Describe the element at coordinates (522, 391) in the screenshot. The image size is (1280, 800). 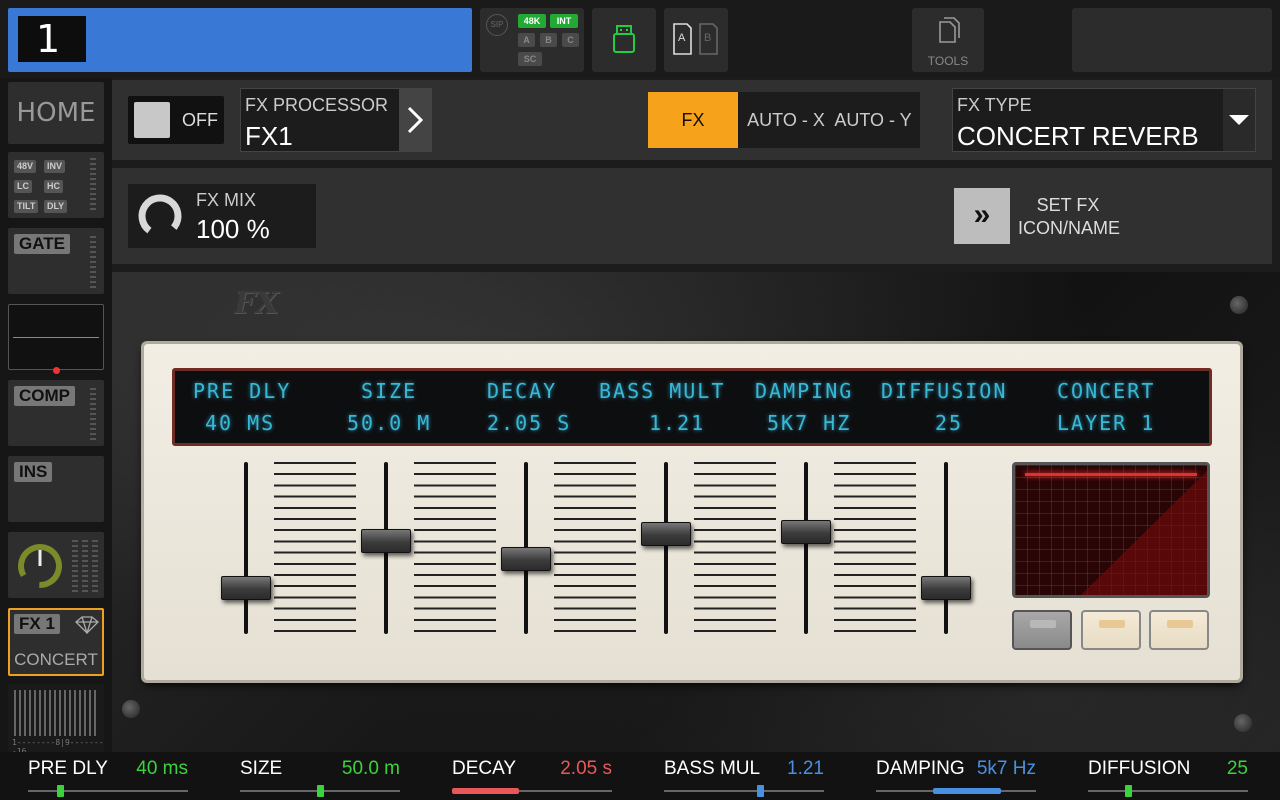
I see `lcd-header-decay: DECAY` at that location.